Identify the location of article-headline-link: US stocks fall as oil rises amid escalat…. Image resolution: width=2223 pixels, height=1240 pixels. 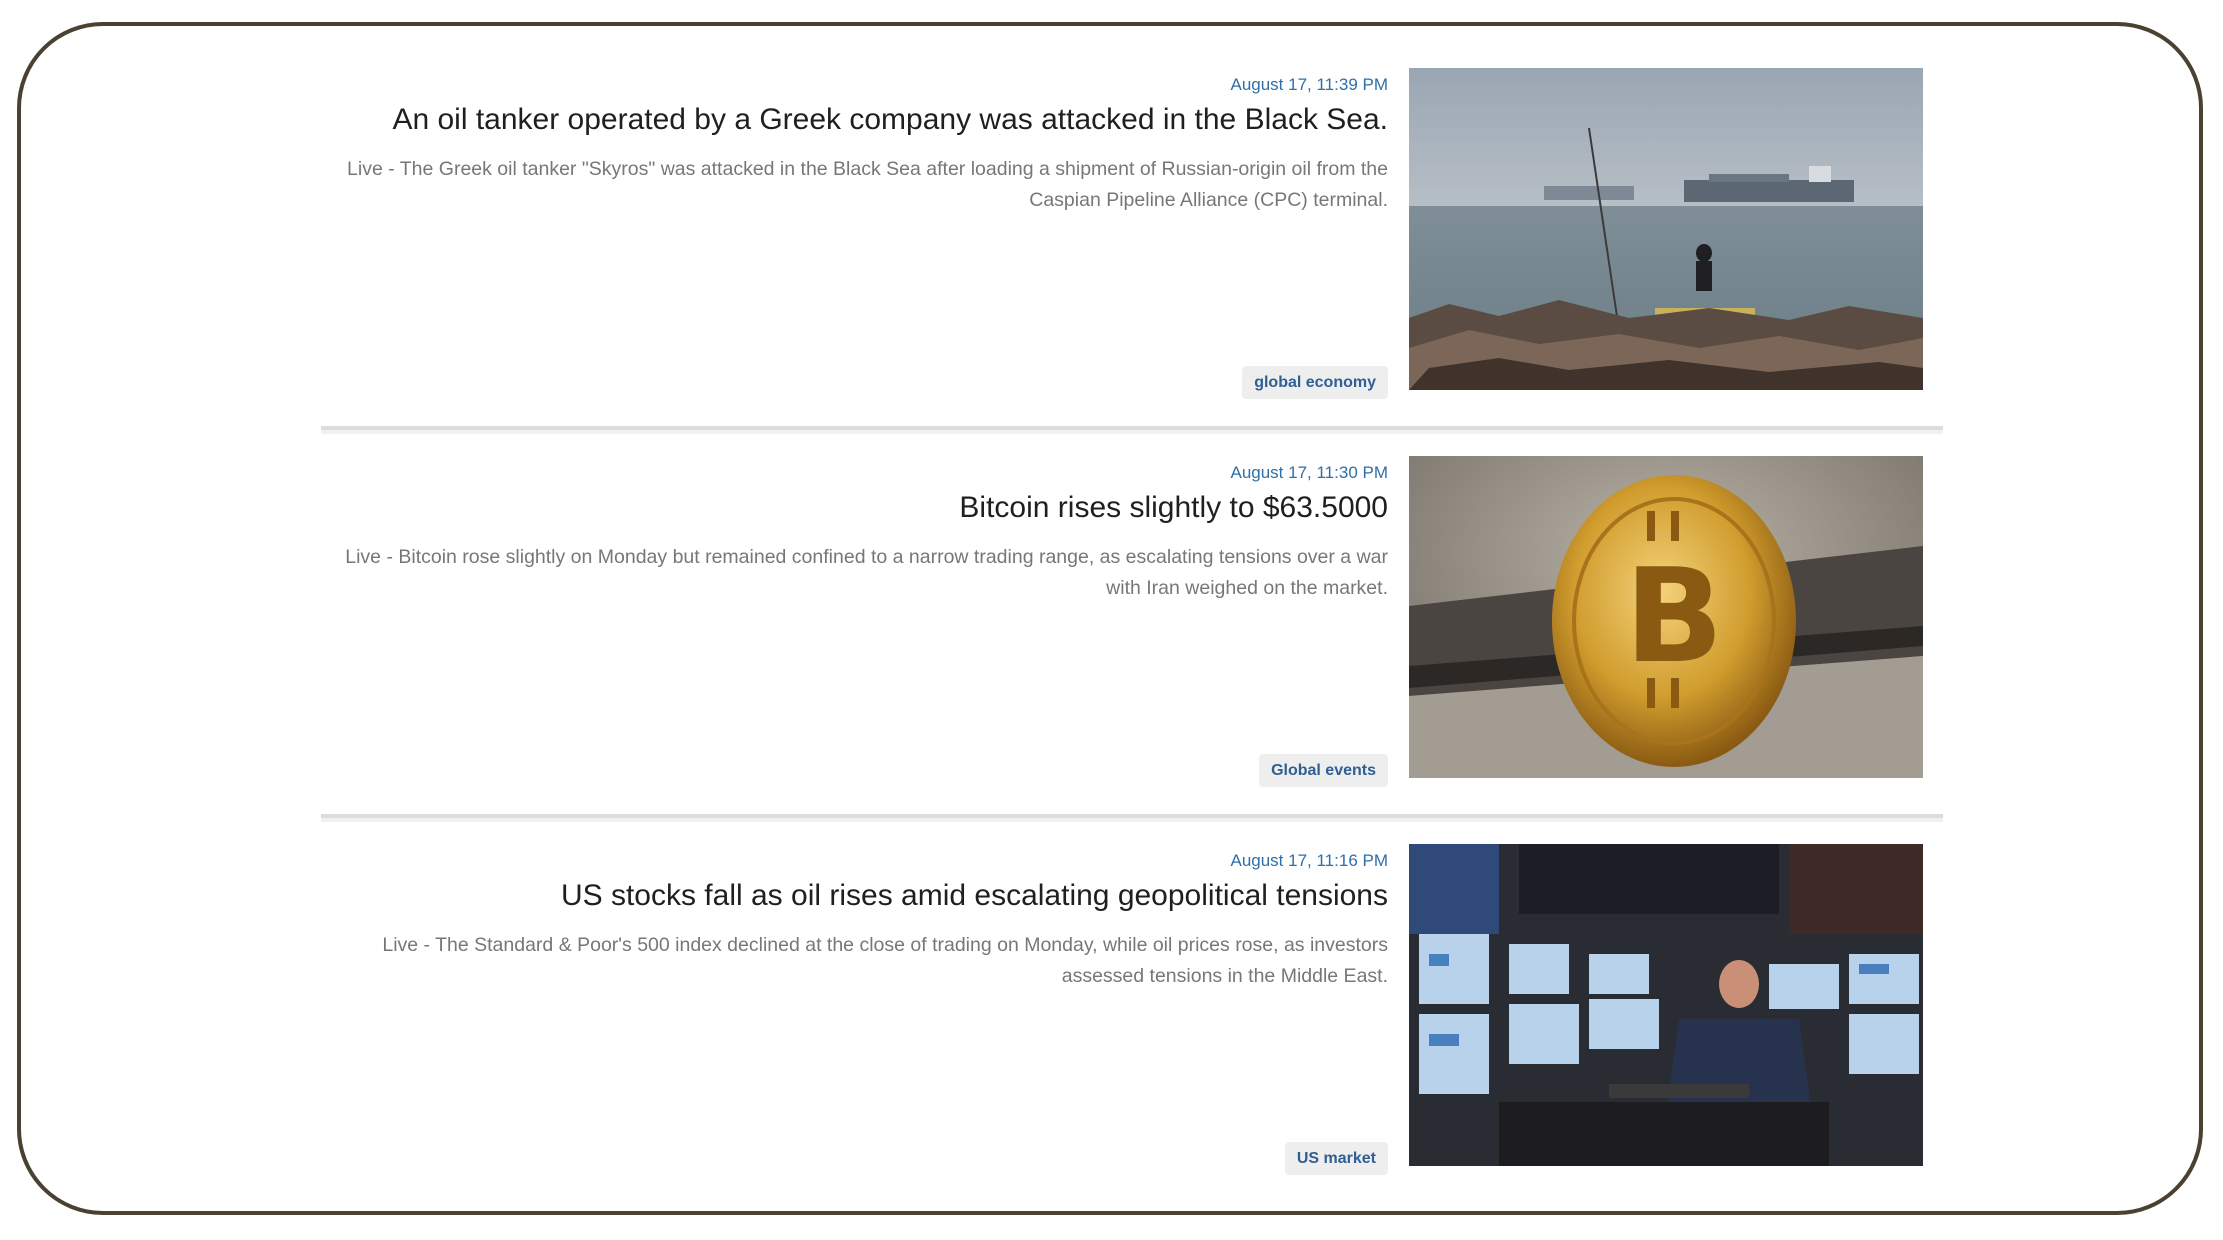
(974, 896).